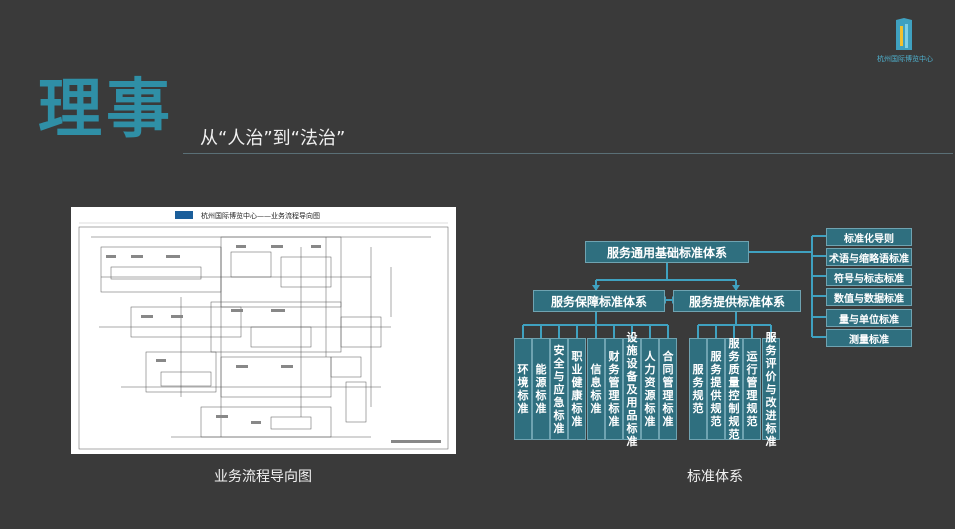  I want to click on leaf-left-5: 财务管理标准, so click(614, 389).